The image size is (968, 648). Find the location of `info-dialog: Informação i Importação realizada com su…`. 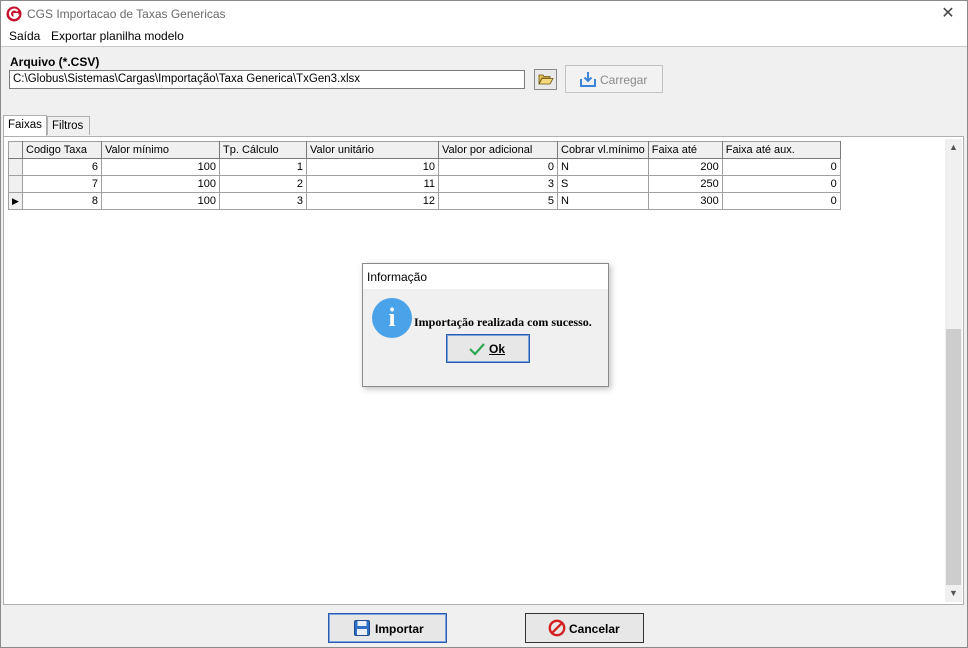

info-dialog: Informação i Importação realizada com su… is located at coordinates (485, 325).